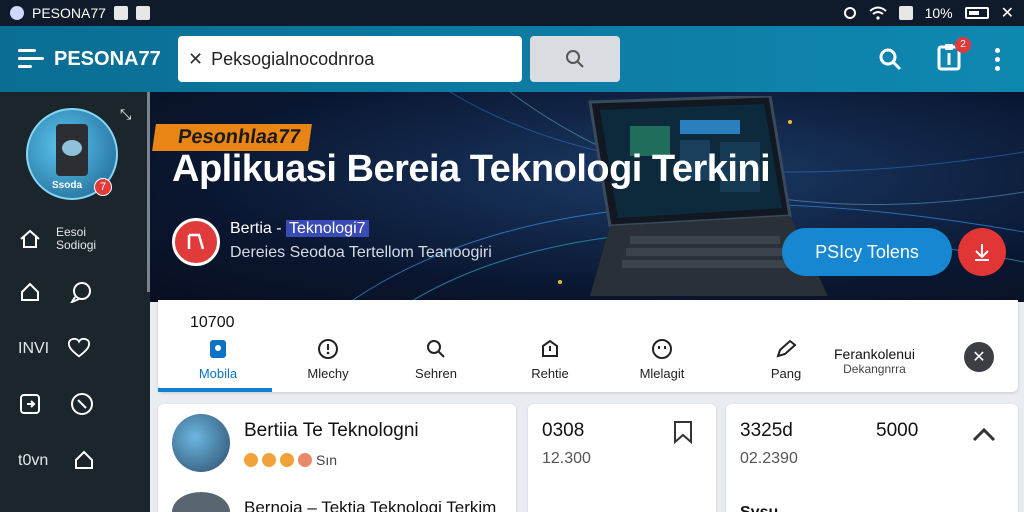  Describe the element at coordinates (877, 13) in the screenshot. I see `wifi-icon` at that location.